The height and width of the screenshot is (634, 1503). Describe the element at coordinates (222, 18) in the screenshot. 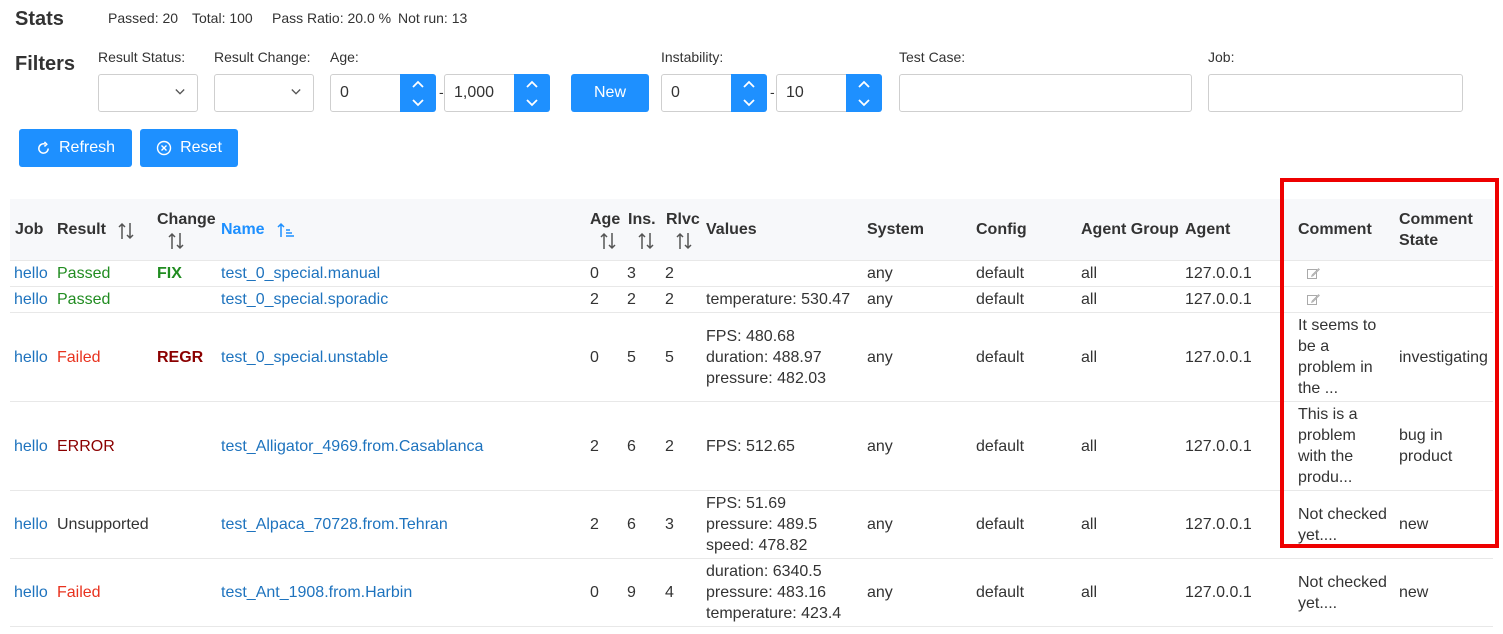

I see `stat-total: Total: 100` at that location.